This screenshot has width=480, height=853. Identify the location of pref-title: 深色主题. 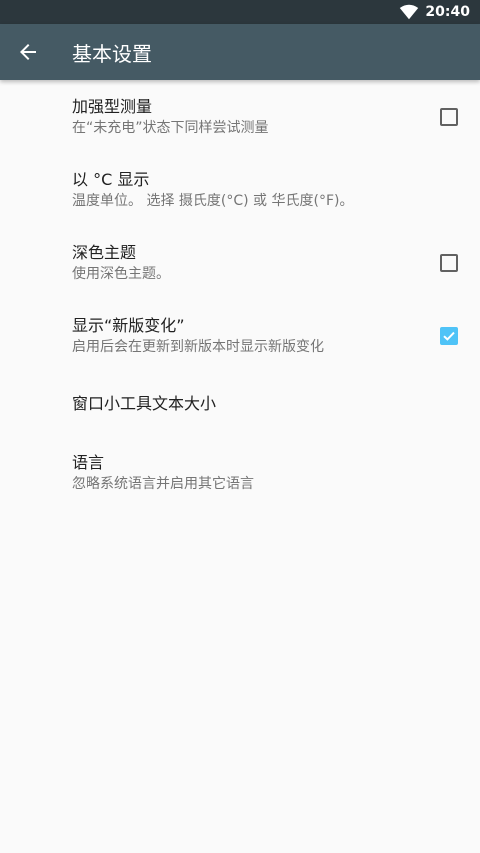
(104, 252).